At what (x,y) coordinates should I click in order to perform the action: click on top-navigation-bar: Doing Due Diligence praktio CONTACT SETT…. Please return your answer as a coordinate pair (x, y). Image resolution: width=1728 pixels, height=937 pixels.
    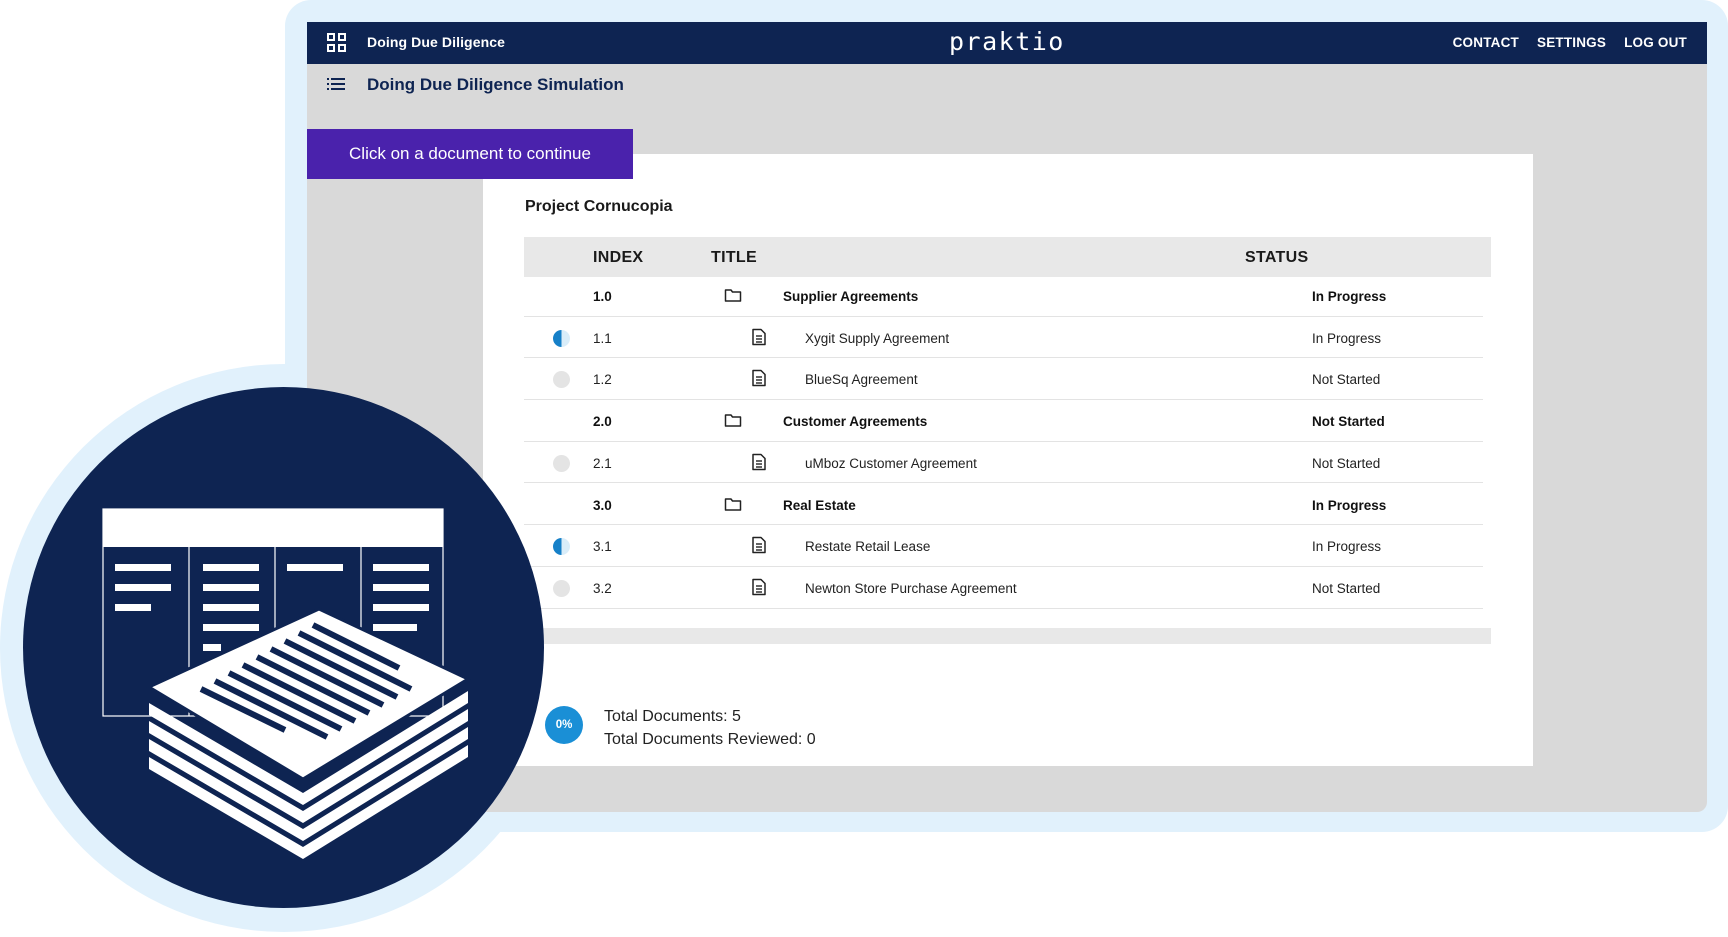
    Looking at the image, I should click on (1007, 43).